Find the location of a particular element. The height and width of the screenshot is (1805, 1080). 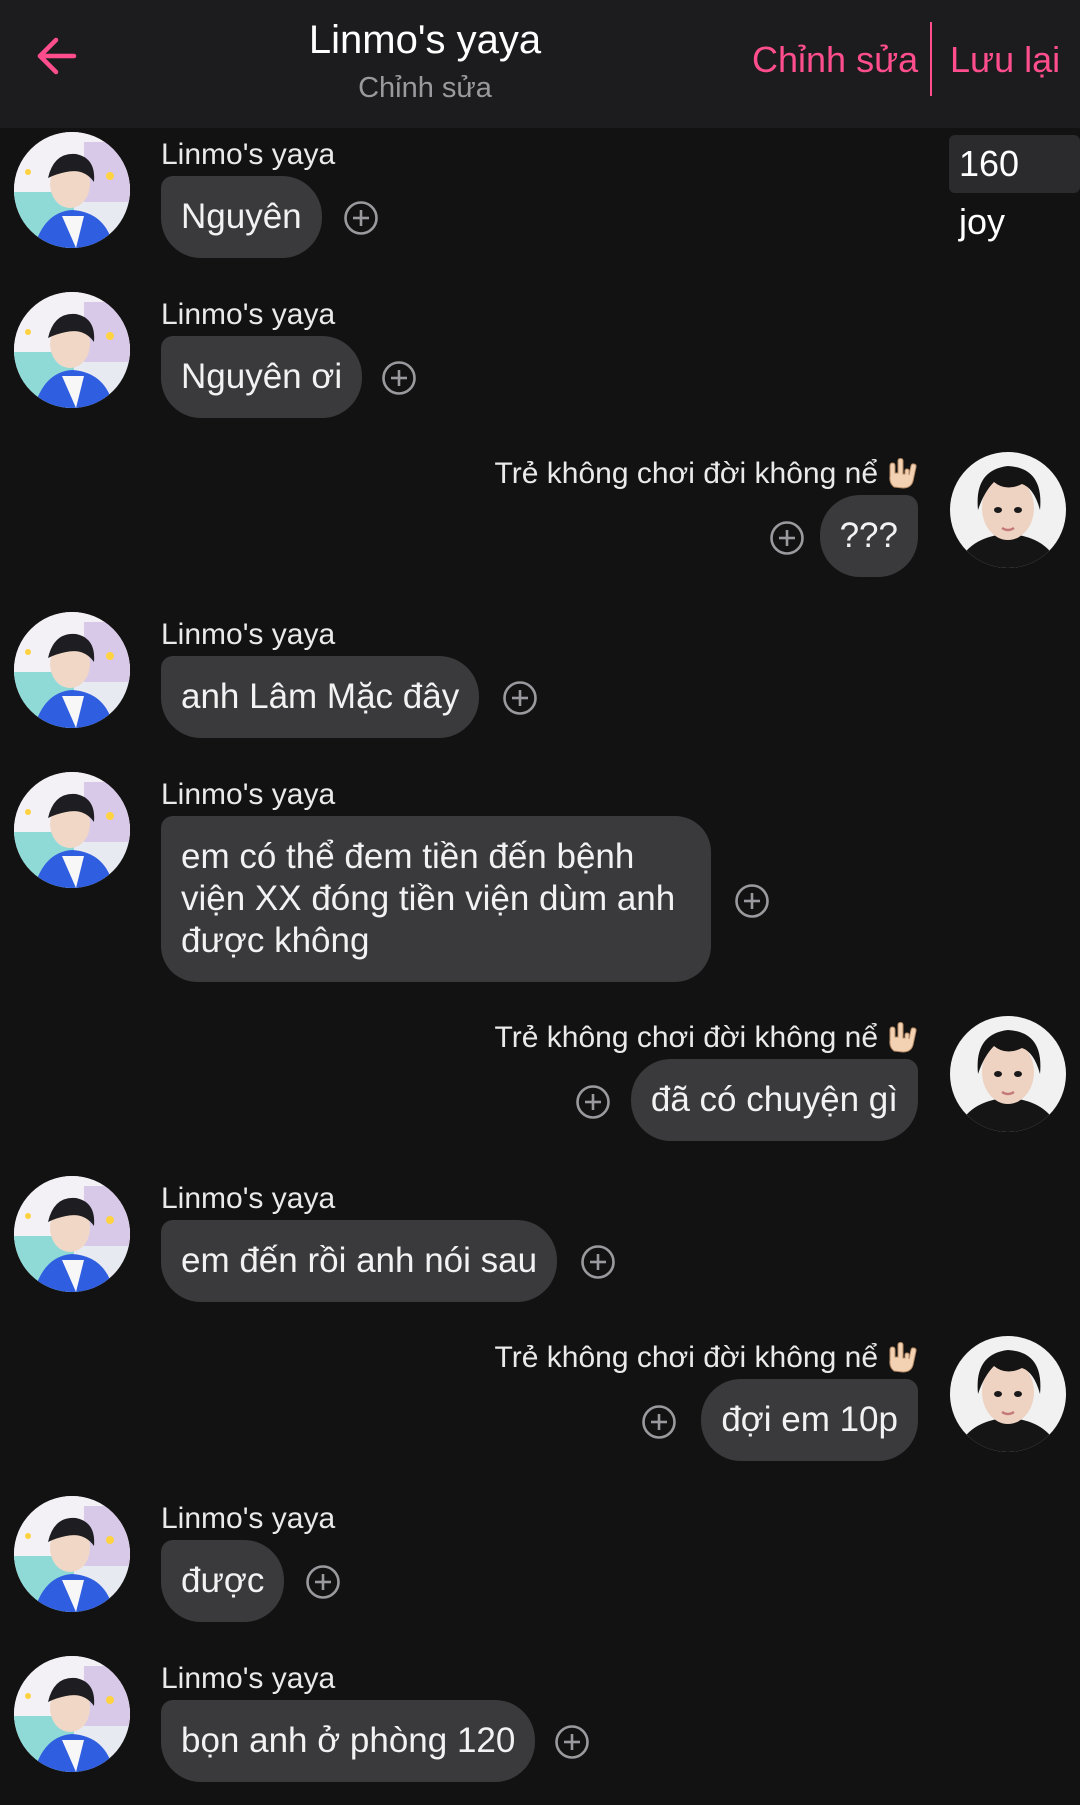

chat-header: Linmo's yaya Chỉnh sửa Chỉnh sửa Lưu lại is located at coordinates (540, 64).